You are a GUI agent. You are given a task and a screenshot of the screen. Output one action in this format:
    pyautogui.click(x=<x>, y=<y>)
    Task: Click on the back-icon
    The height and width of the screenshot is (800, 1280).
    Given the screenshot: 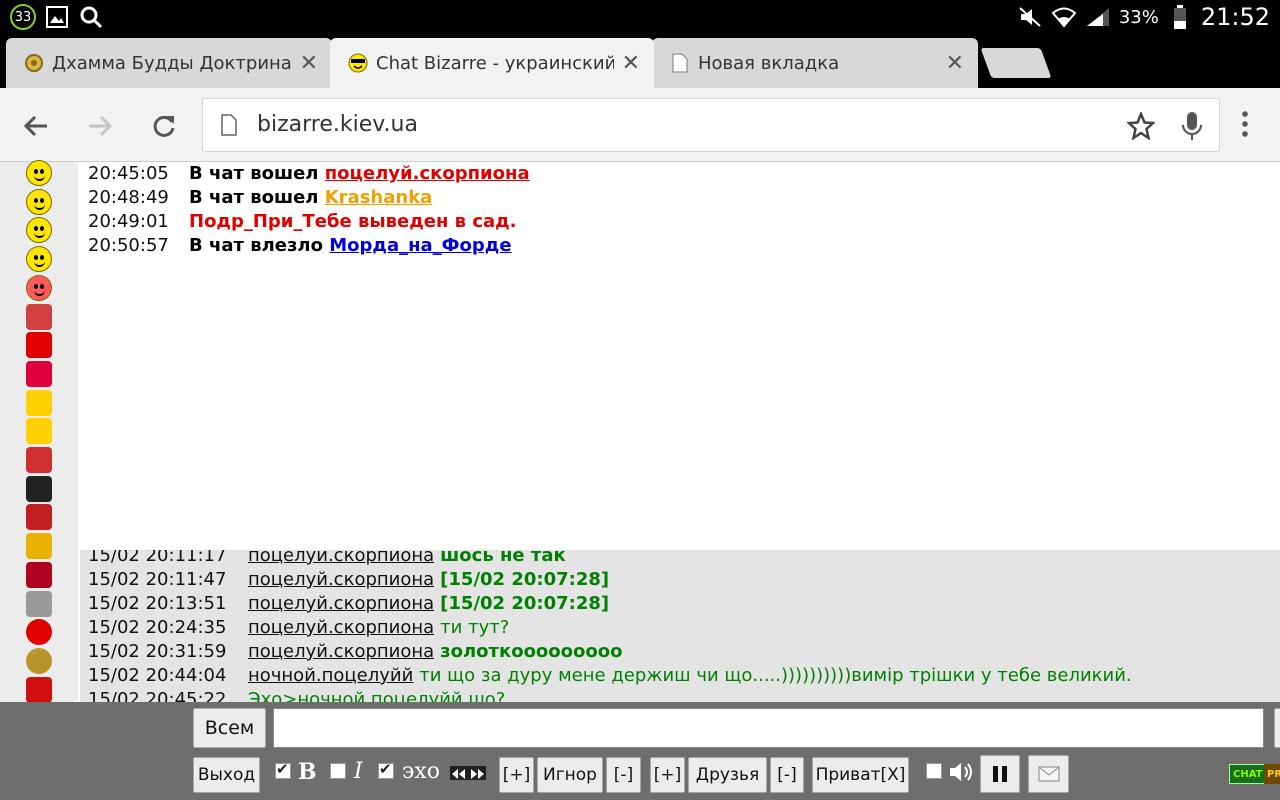 What is the action you would take?
    pyautogui.click(x=36, y=126)
    